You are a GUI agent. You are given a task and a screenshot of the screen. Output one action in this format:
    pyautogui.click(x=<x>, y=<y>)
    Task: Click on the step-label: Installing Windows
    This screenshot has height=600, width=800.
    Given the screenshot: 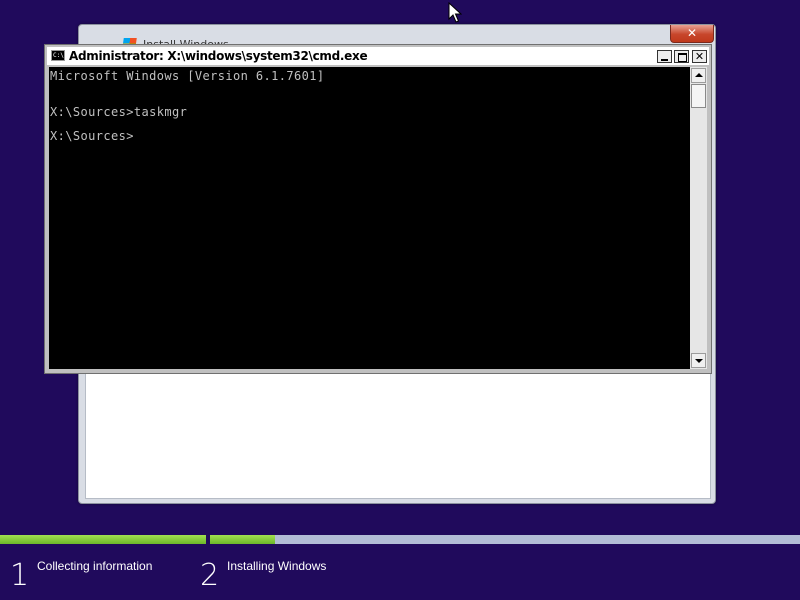 What is the action you would take?
    pyautogui.click(x=277, y=566)
    